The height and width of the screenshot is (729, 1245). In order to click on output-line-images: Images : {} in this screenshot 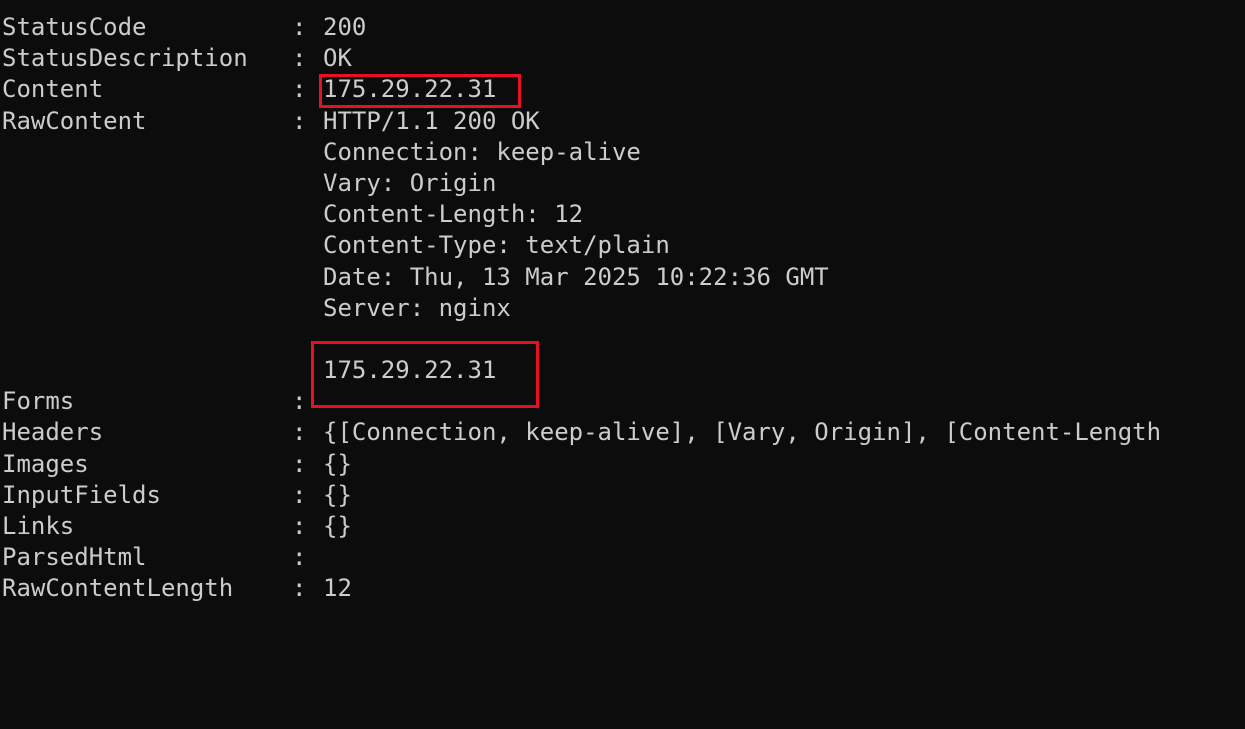, I will do `click(623, 464)`.